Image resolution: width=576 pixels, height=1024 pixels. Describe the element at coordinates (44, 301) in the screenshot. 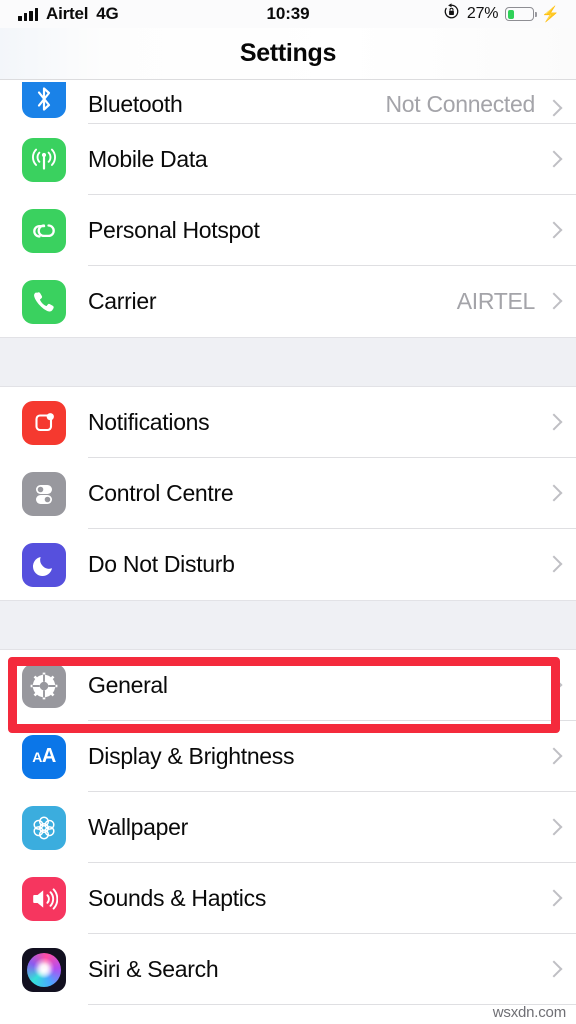

I see `carrier-phone-icon` at that location.